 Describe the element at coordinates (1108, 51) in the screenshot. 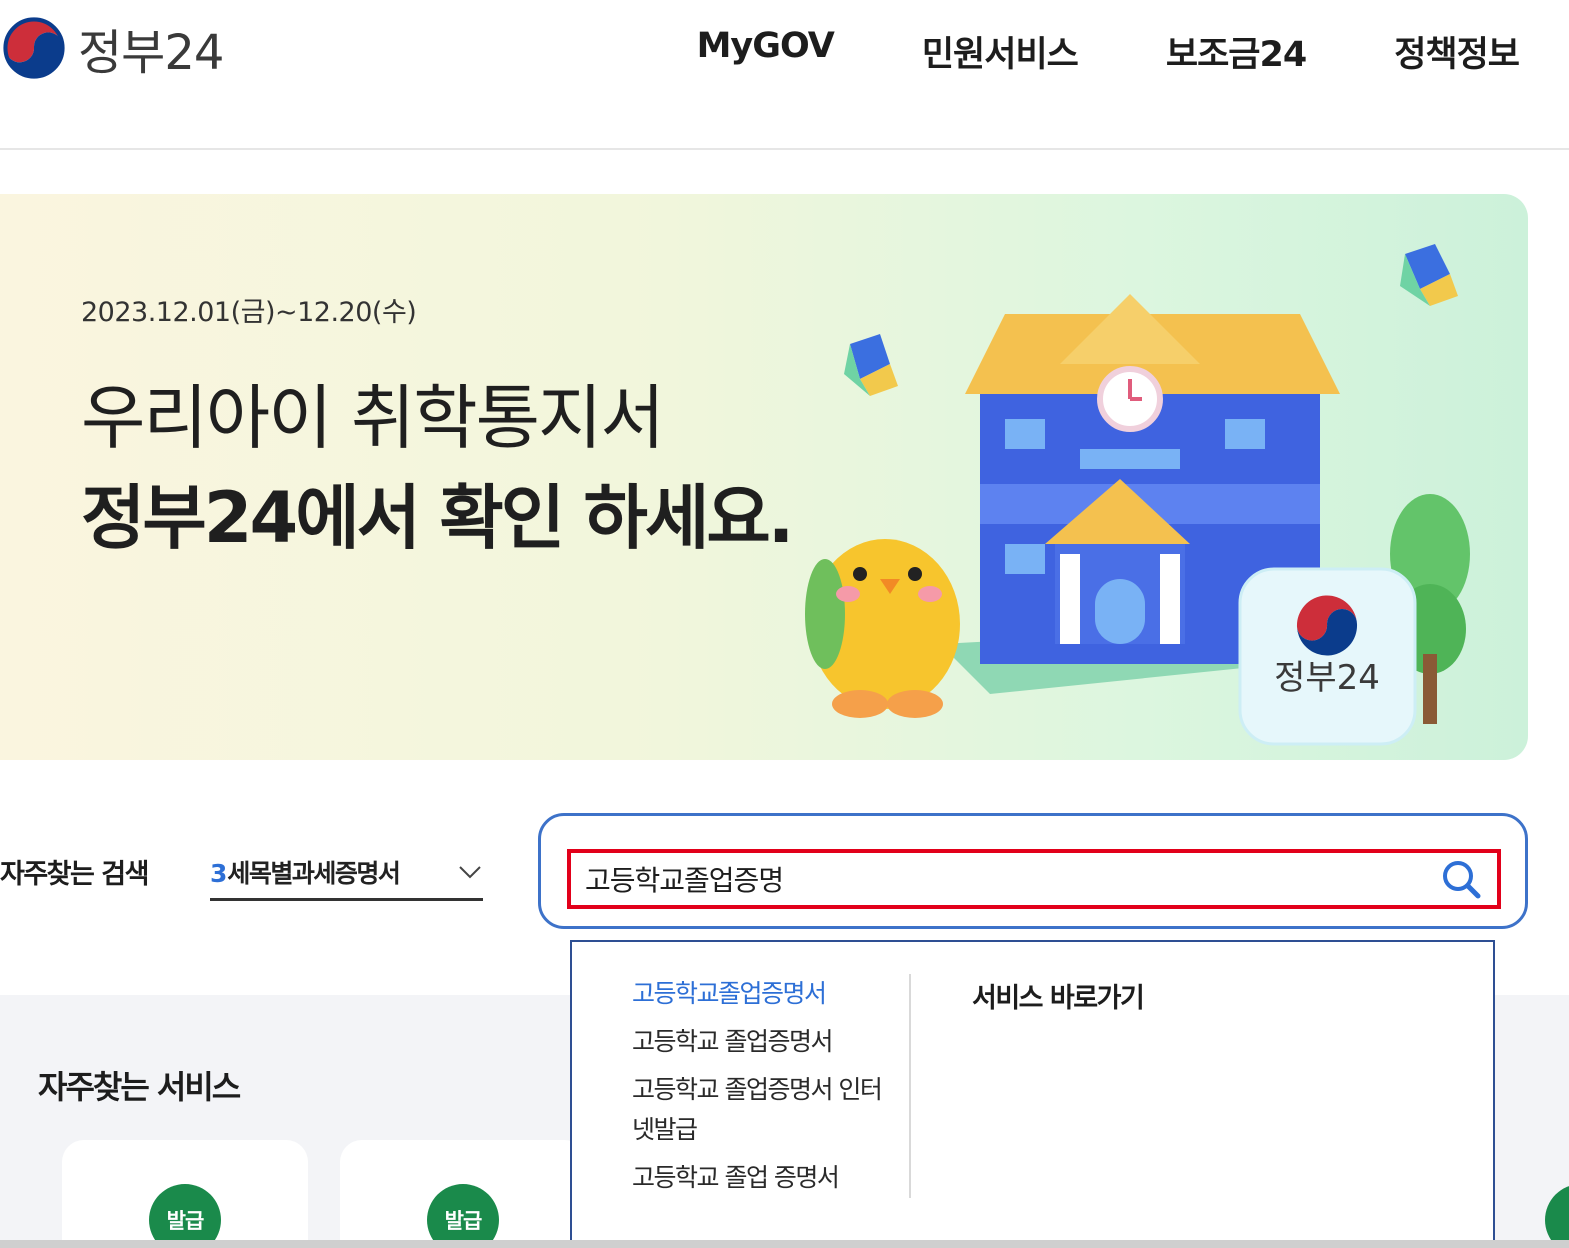

I see `main-nav: MyGOV 민원서비스 보조금24 정책정보` at that location.